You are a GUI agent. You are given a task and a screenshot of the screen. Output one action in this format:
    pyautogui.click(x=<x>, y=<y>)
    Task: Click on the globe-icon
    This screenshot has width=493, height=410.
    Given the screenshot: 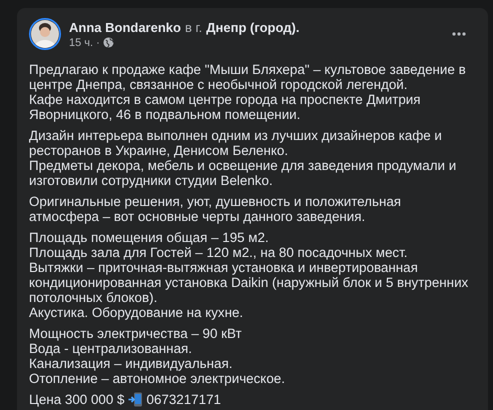 What is the action you would take?
    pyautogui.click(x=108, y=42)
    